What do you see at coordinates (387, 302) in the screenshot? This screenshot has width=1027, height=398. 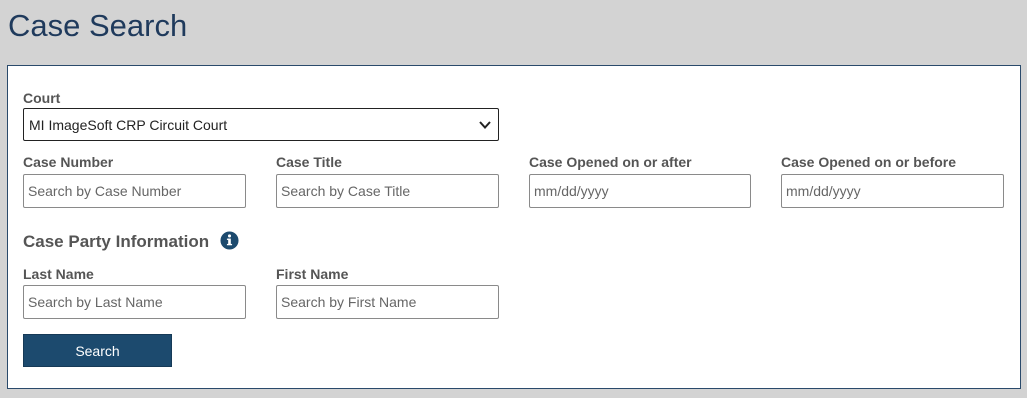 I see `first-name-input` at bounding box center [387, 302].